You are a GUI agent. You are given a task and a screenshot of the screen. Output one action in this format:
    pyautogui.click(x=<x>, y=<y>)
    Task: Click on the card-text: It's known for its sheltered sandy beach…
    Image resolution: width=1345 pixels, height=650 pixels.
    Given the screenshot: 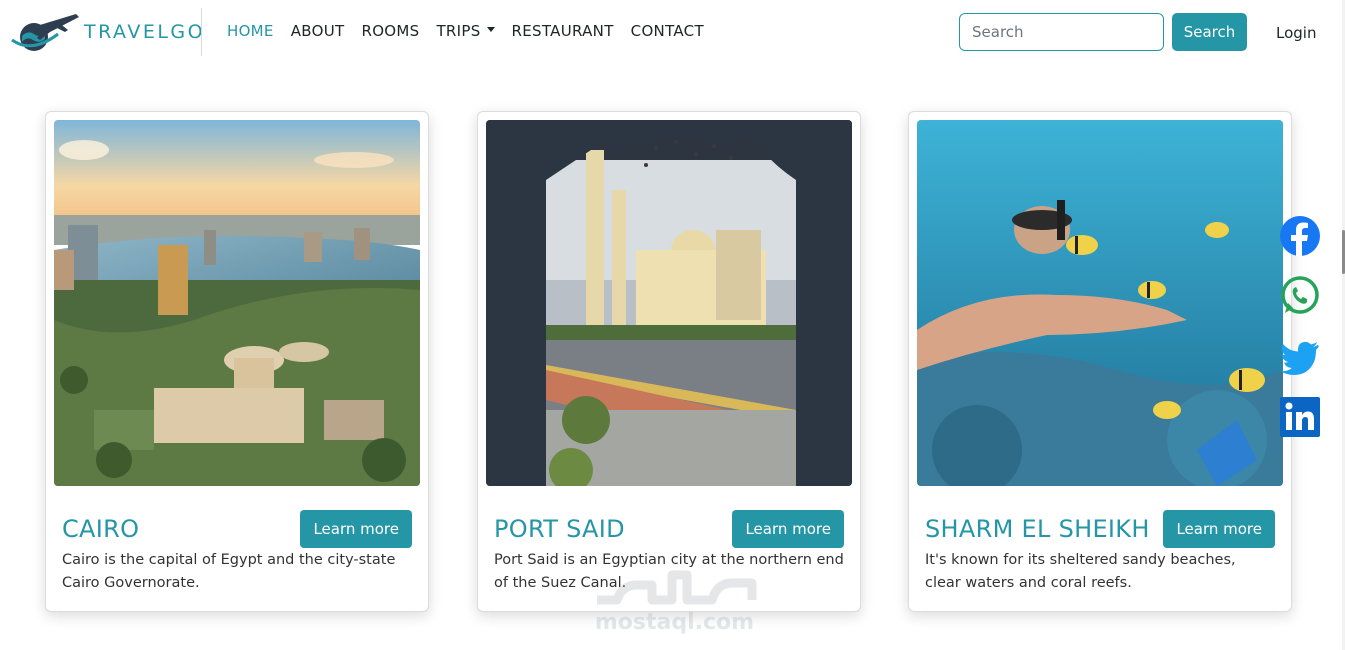 What is the action you would take?
    pyautogui.click(x=1080, y=571)
    